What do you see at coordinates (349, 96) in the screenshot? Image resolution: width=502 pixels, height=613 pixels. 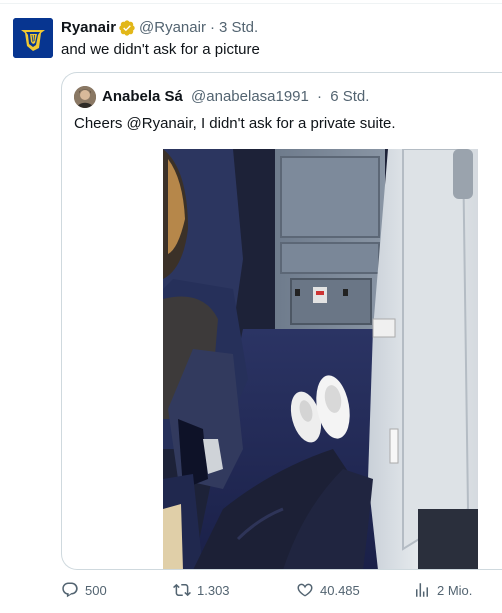 I see `quoted-tweet-timestamp: 6 Std.` at bounding box center [349, 96].